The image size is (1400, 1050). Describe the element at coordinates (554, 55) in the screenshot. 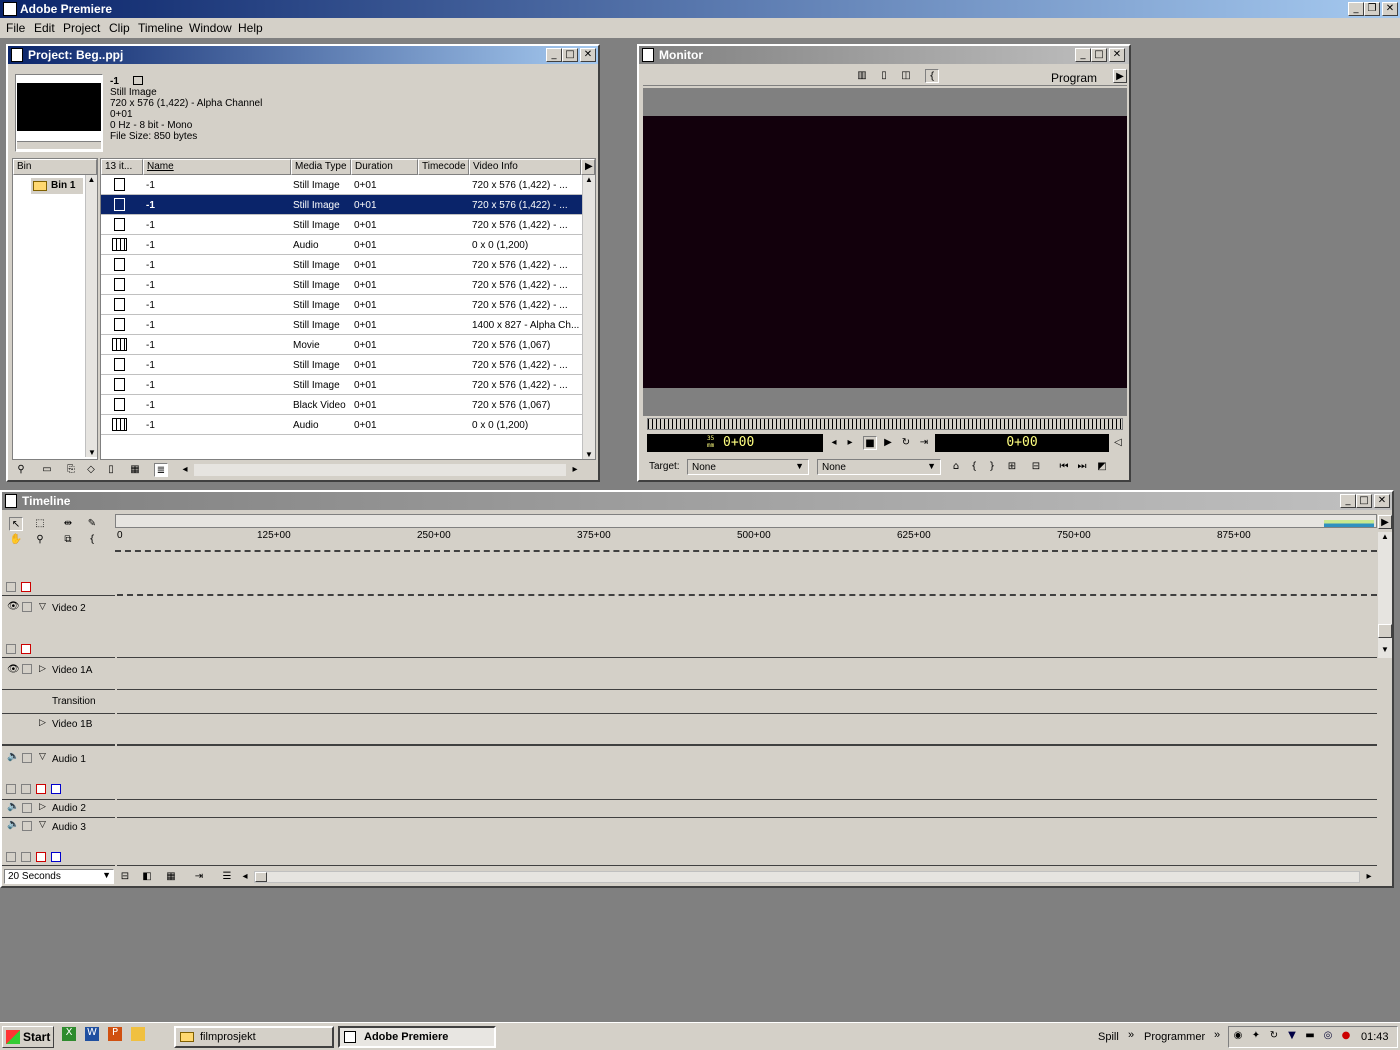

I see `project-minimize-button: _` at that location.